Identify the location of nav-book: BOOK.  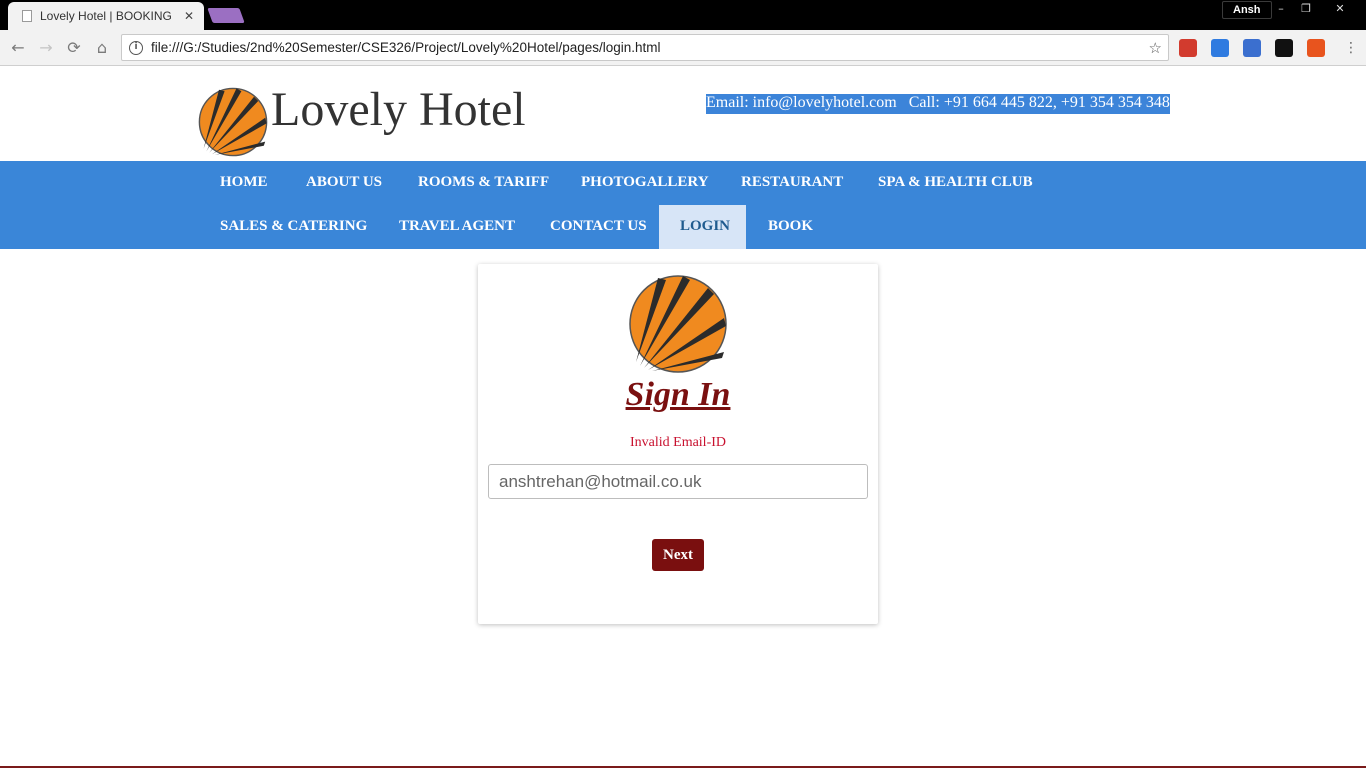
(790, 227).